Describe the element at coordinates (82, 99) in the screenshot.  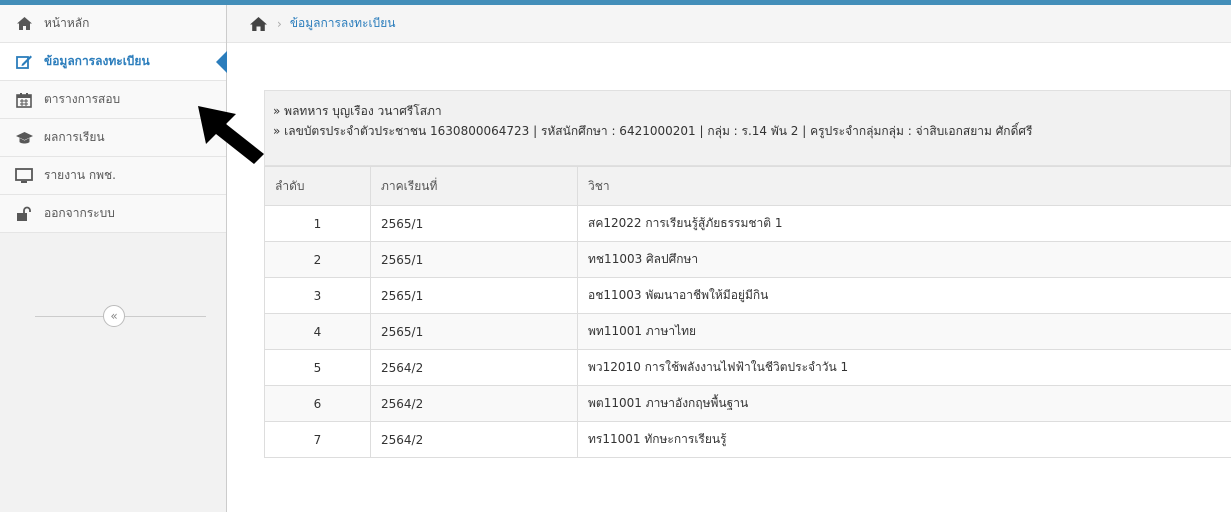
I see `sidebar-item-label: ตารางการสอบ` at that location.